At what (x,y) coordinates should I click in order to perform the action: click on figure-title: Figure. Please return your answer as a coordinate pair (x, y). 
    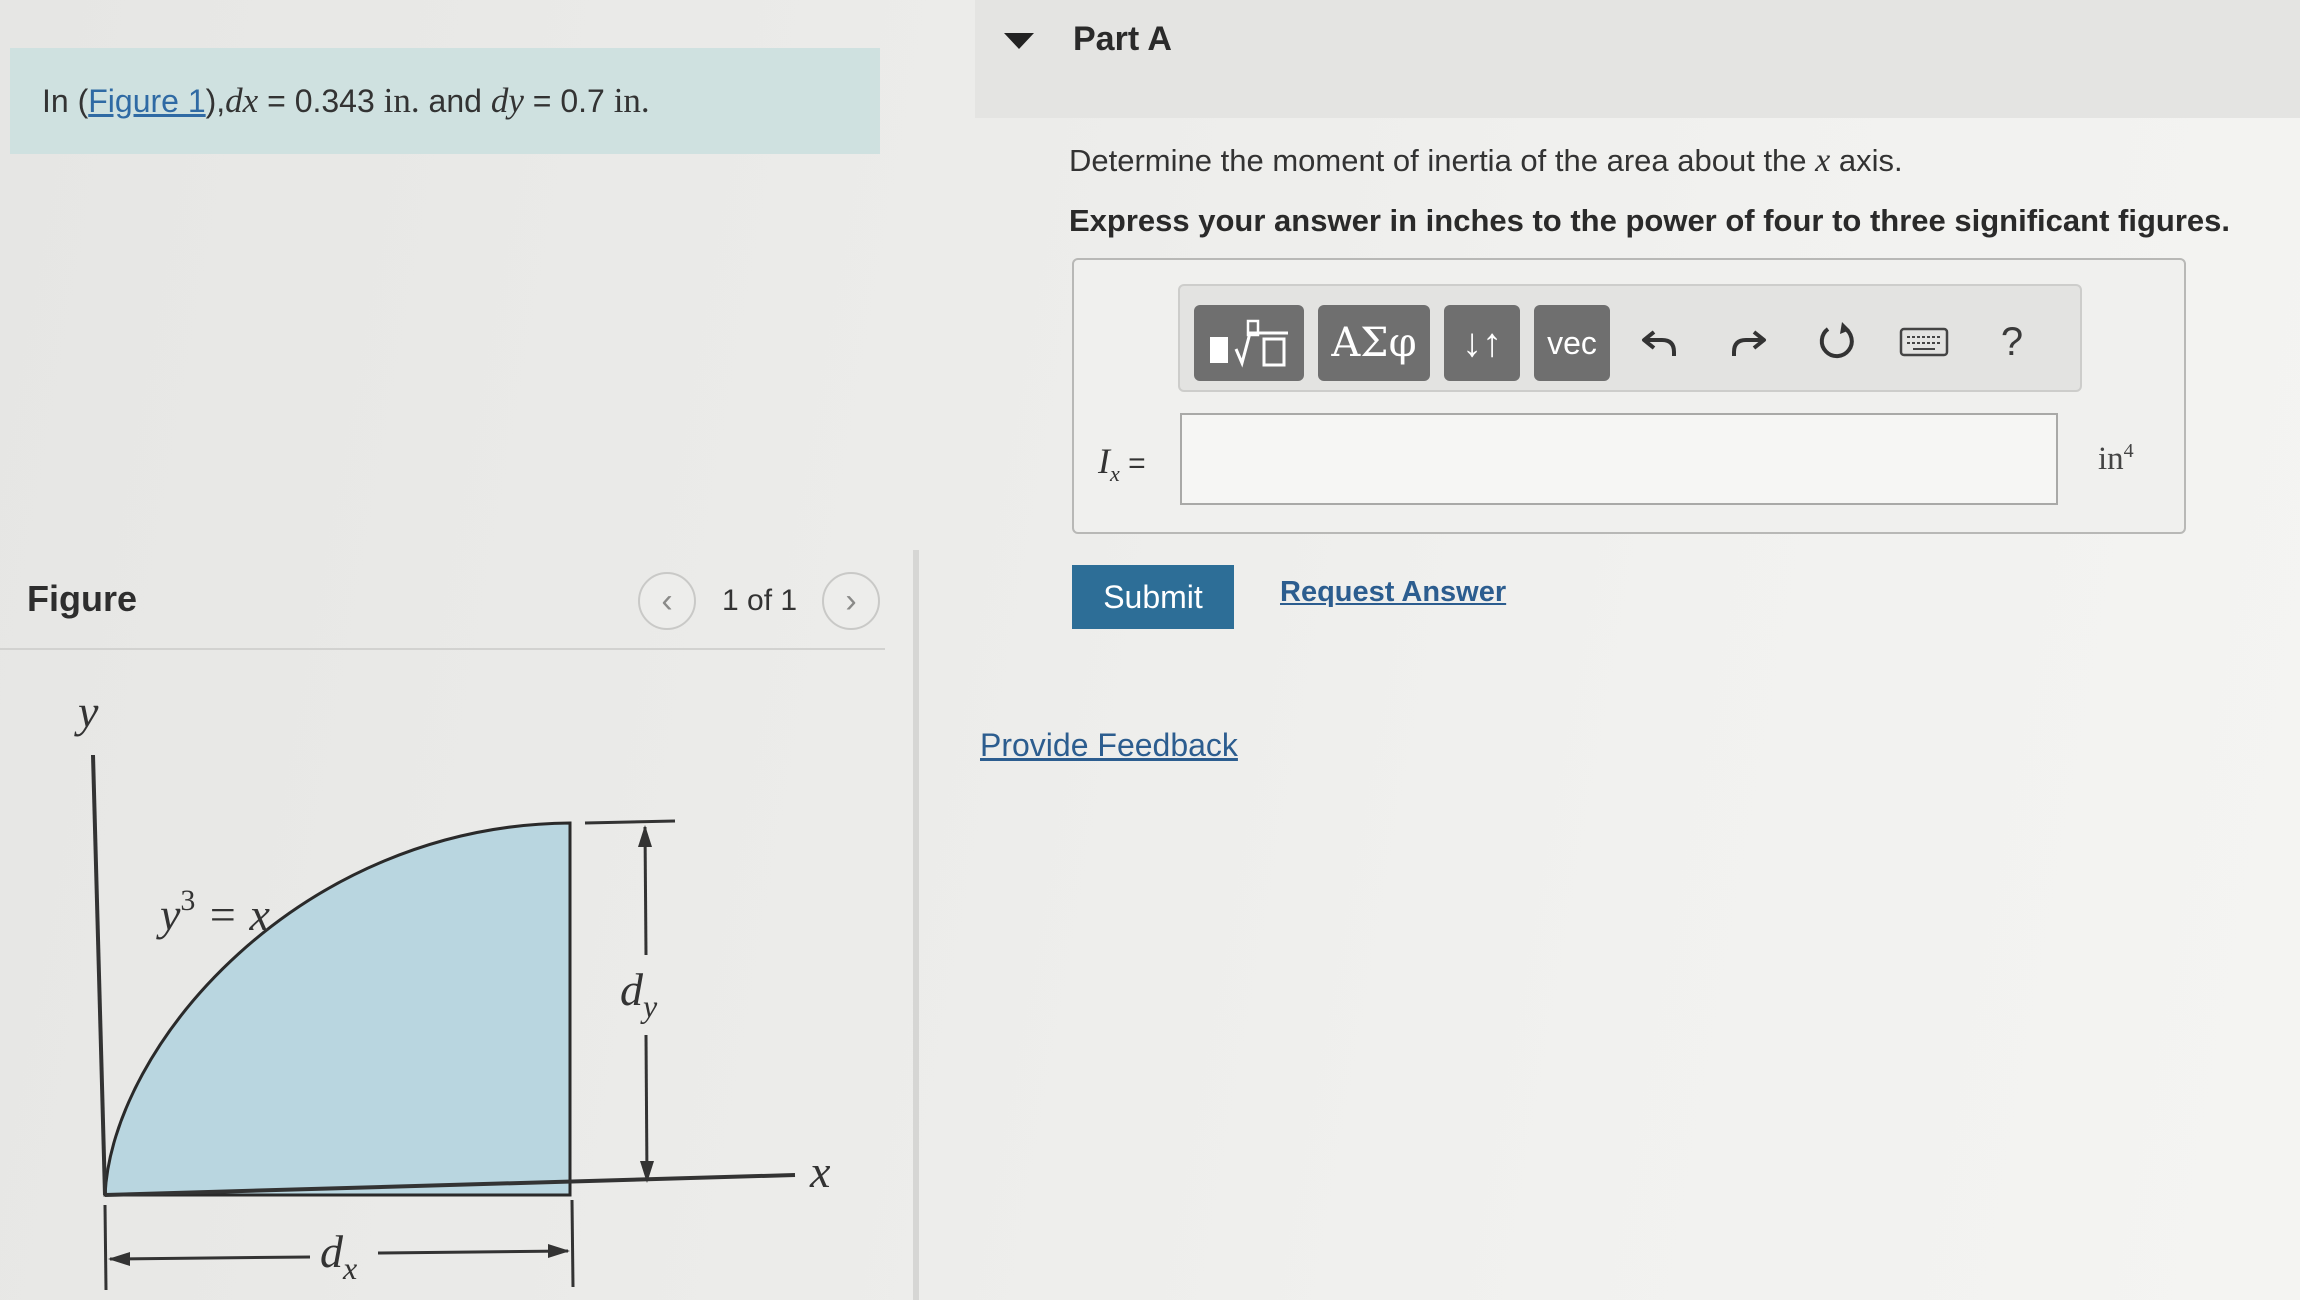
    Looking at the image, I should click on (82, 598).